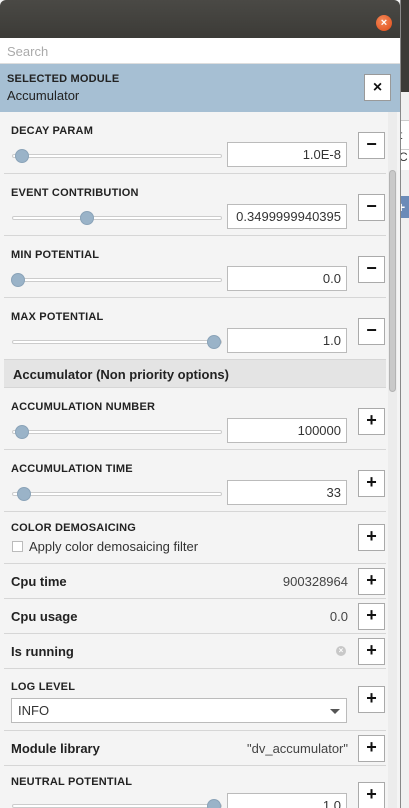 This screenshot has width=409, height=808. What do you see at coordinates (72, 469) in the screenshot?
I see `param-name: ACCUMULATION TIME` at bounding box center [72, 469].